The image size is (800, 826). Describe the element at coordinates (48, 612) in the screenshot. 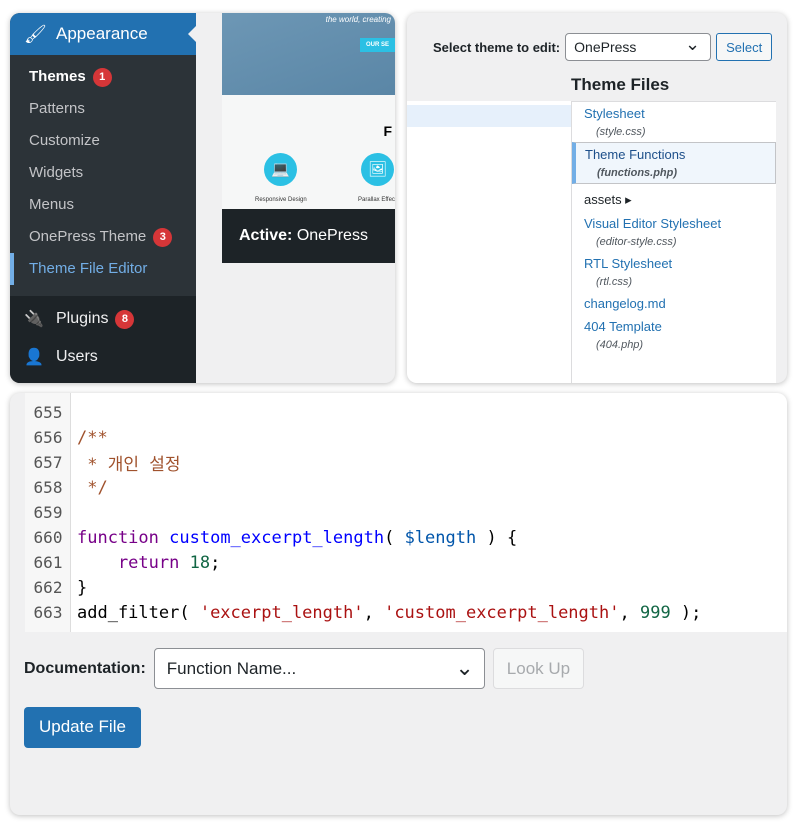

I see `line-number: 663` at that location.